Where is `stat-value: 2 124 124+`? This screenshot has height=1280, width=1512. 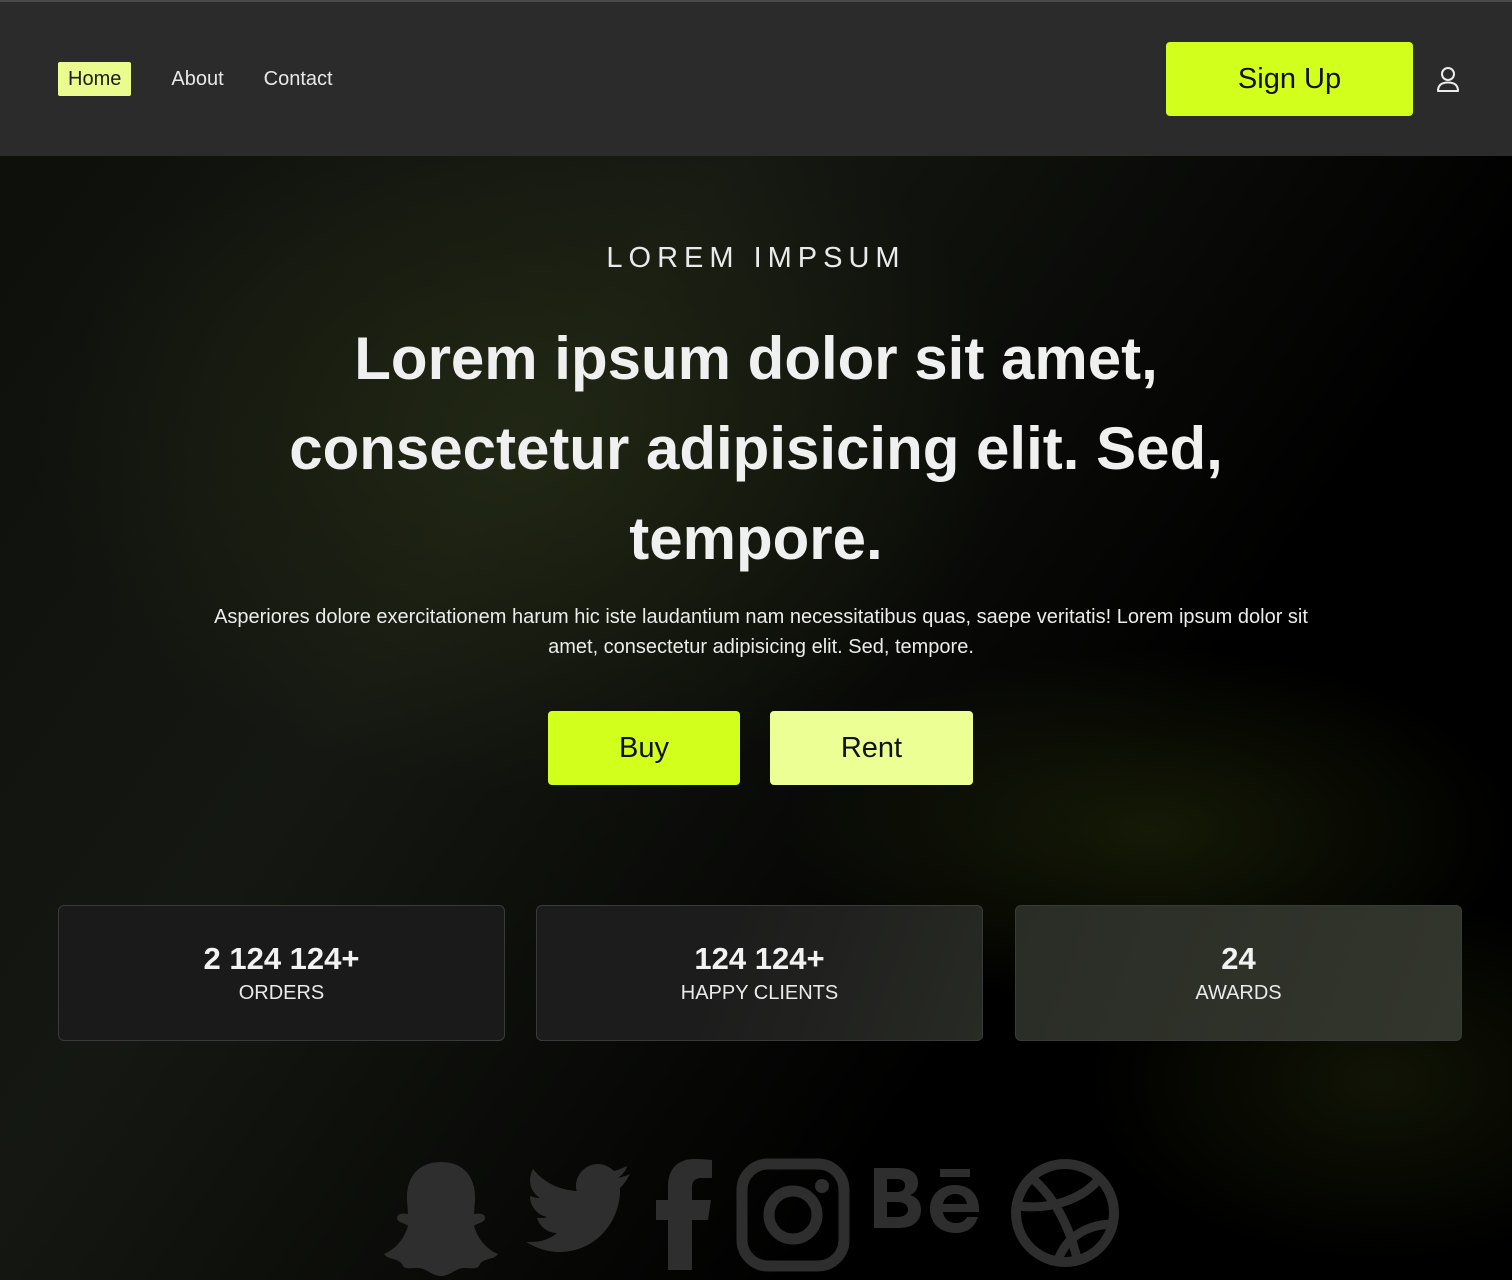
stat-value: 2 124 124+ is located at coordinates (281, 958).